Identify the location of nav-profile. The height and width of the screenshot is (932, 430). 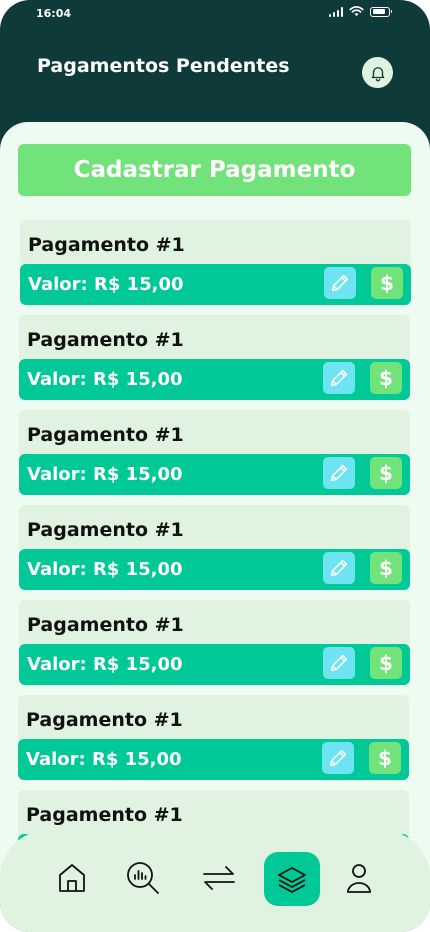
(359, 878).